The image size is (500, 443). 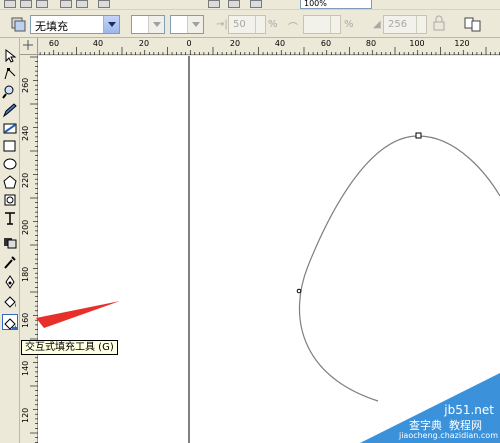 What do you see at coordinates (69, 347) in the screenshot?
I see `tool-tooltip: 交互式填充工具 (G)` at bounding box center [69, 347].